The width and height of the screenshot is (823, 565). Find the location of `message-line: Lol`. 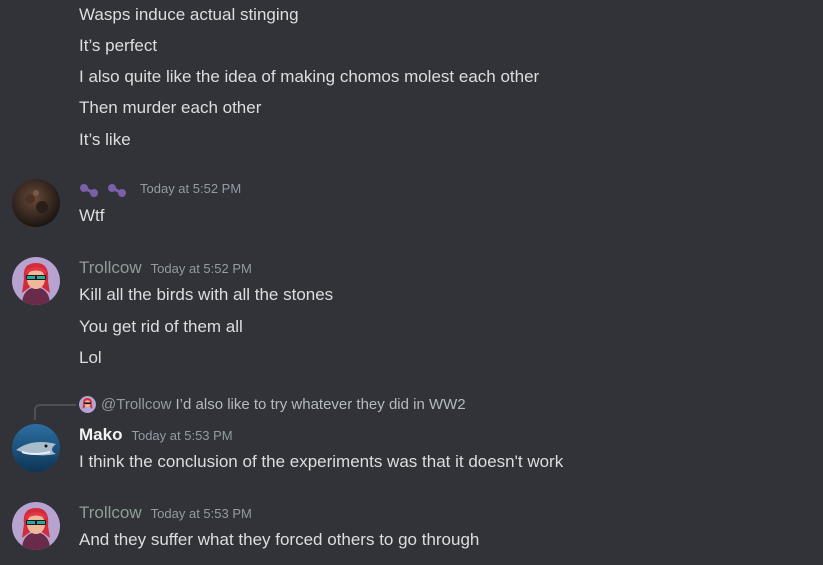

message-line: Lol is located at coordinates (90, 357).